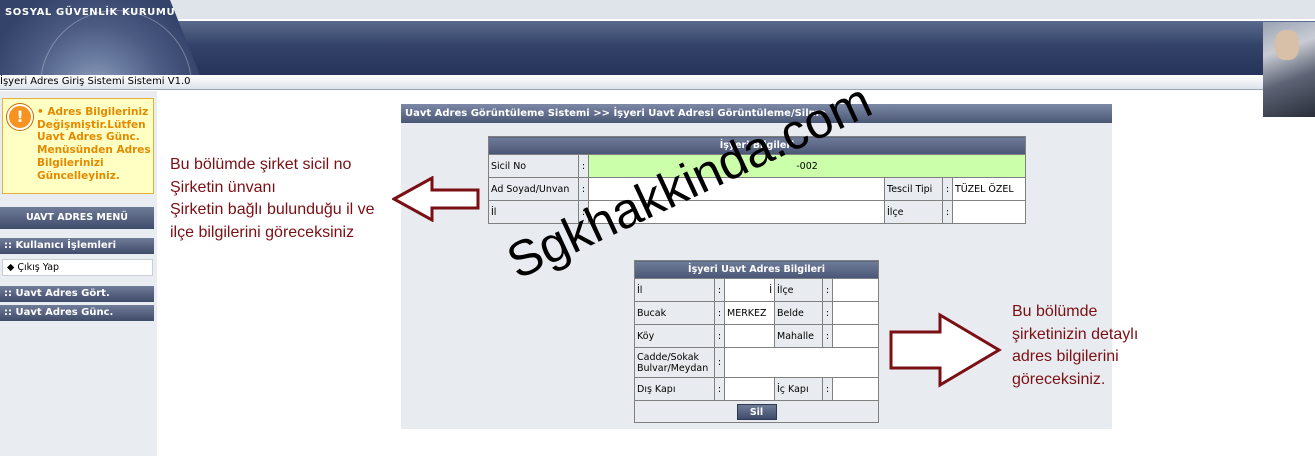  I want to click on bucak-label: Bucak, so click(674, 313).